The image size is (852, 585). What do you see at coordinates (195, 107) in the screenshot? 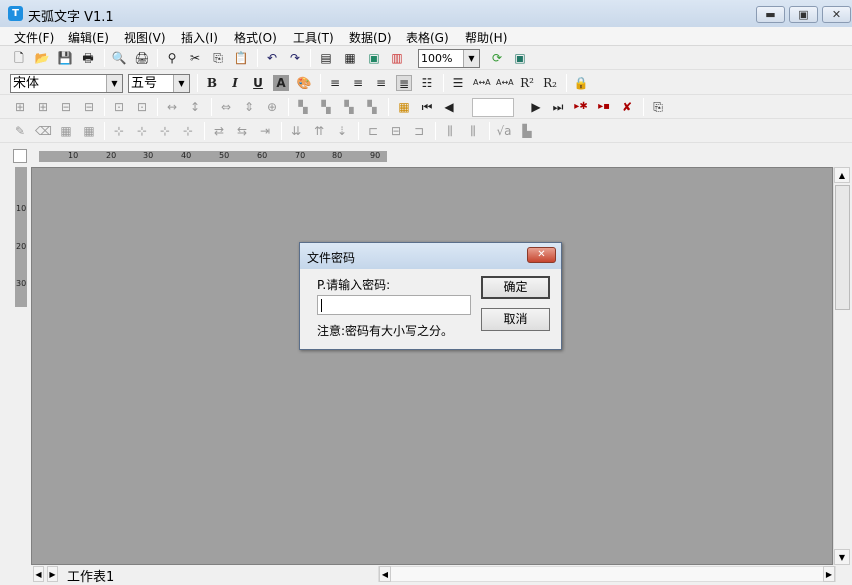
I see `row-height-icon: ↕` at bounding box center [195, 107].